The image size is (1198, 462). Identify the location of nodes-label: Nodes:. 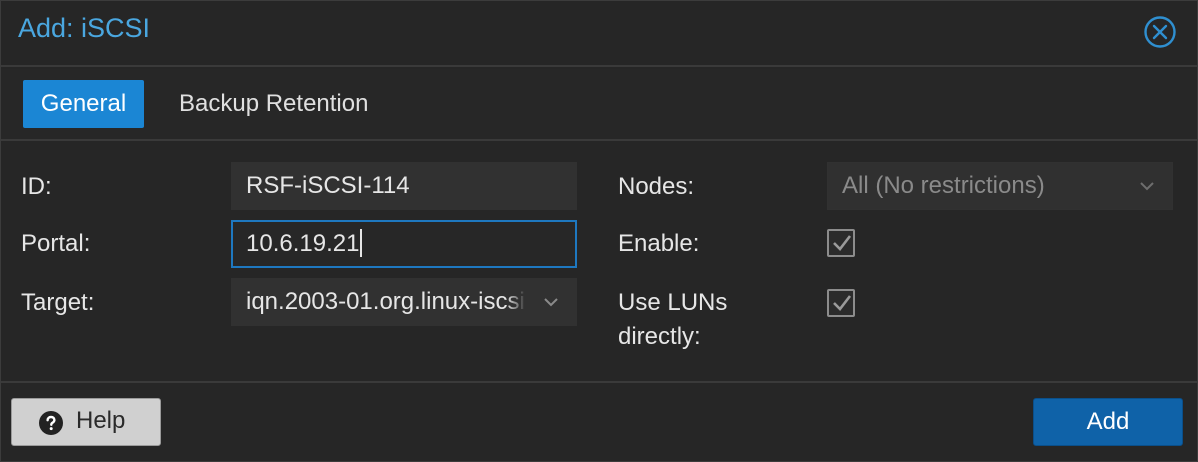
(656, 186).